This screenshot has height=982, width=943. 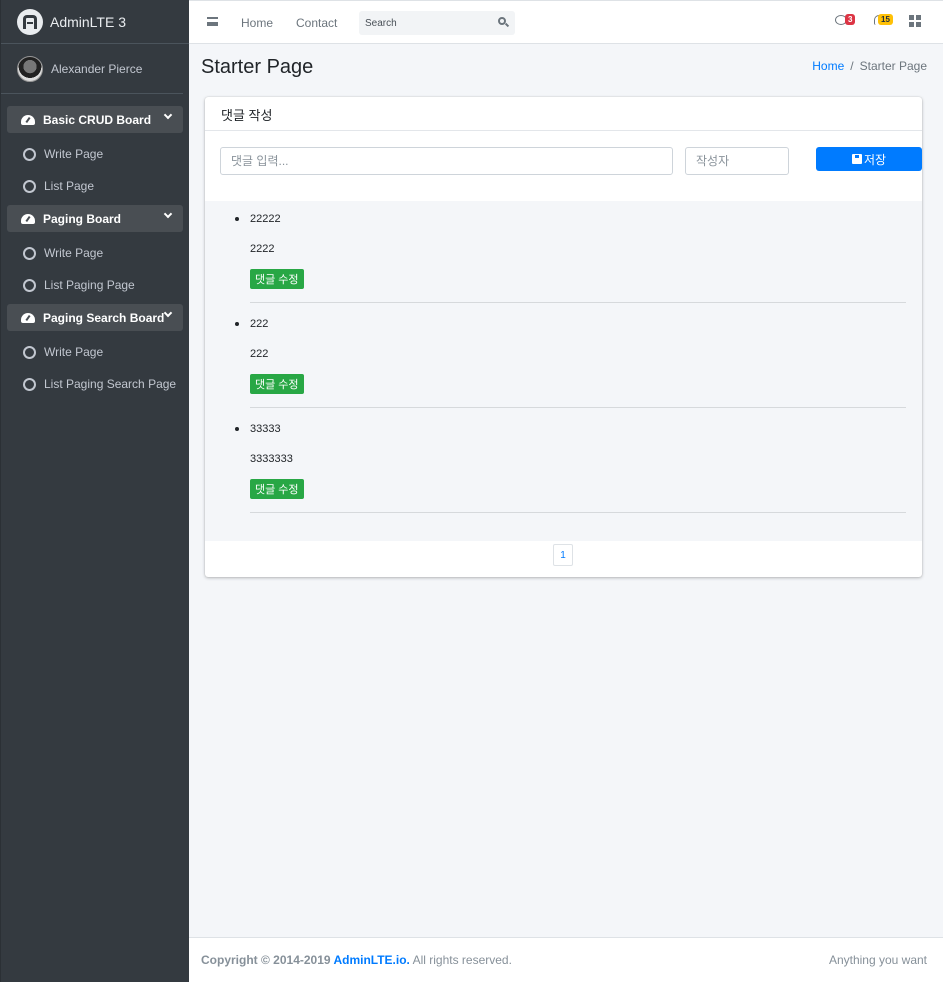 I want to click on sidebar-item-label: List Paging Page, so click(x=89, y=285).